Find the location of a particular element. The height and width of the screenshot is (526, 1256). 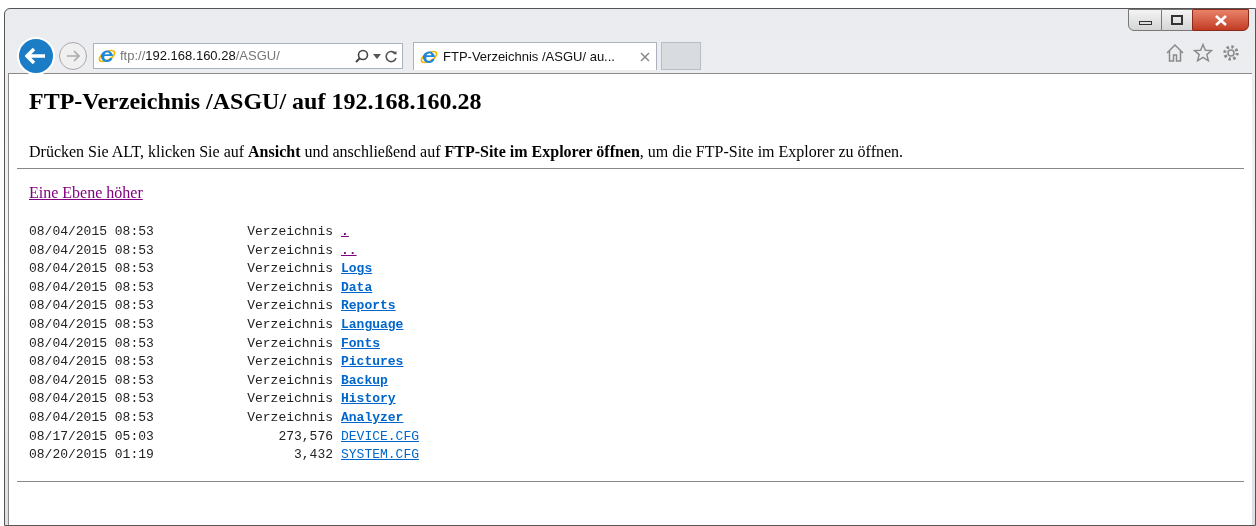

folder-link: Logs is located at coordinates (357, 269).